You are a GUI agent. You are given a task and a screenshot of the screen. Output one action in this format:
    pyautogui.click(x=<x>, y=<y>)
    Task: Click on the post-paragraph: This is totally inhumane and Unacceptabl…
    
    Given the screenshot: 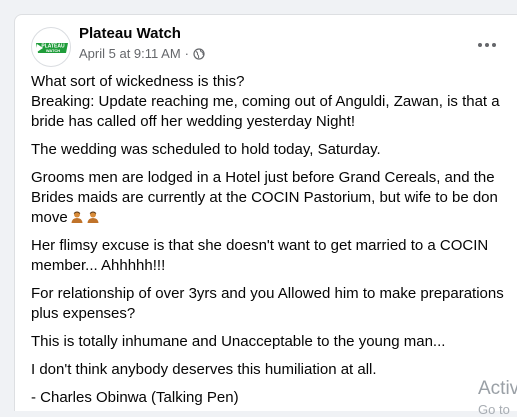 What is the action you would take?
    pyautogui.click(x=238, y=341)
    